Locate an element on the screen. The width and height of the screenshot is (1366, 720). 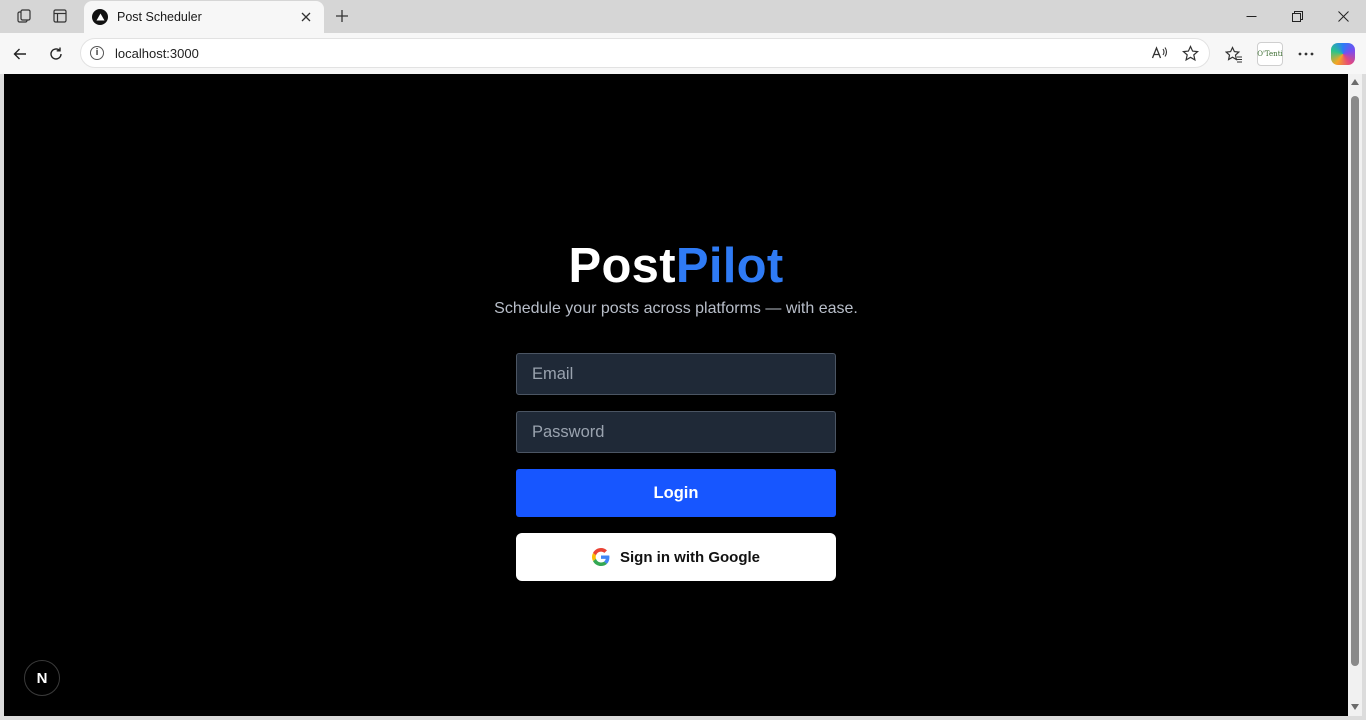
profile-label: O'Tenti is located at coordinates (1270, 54).